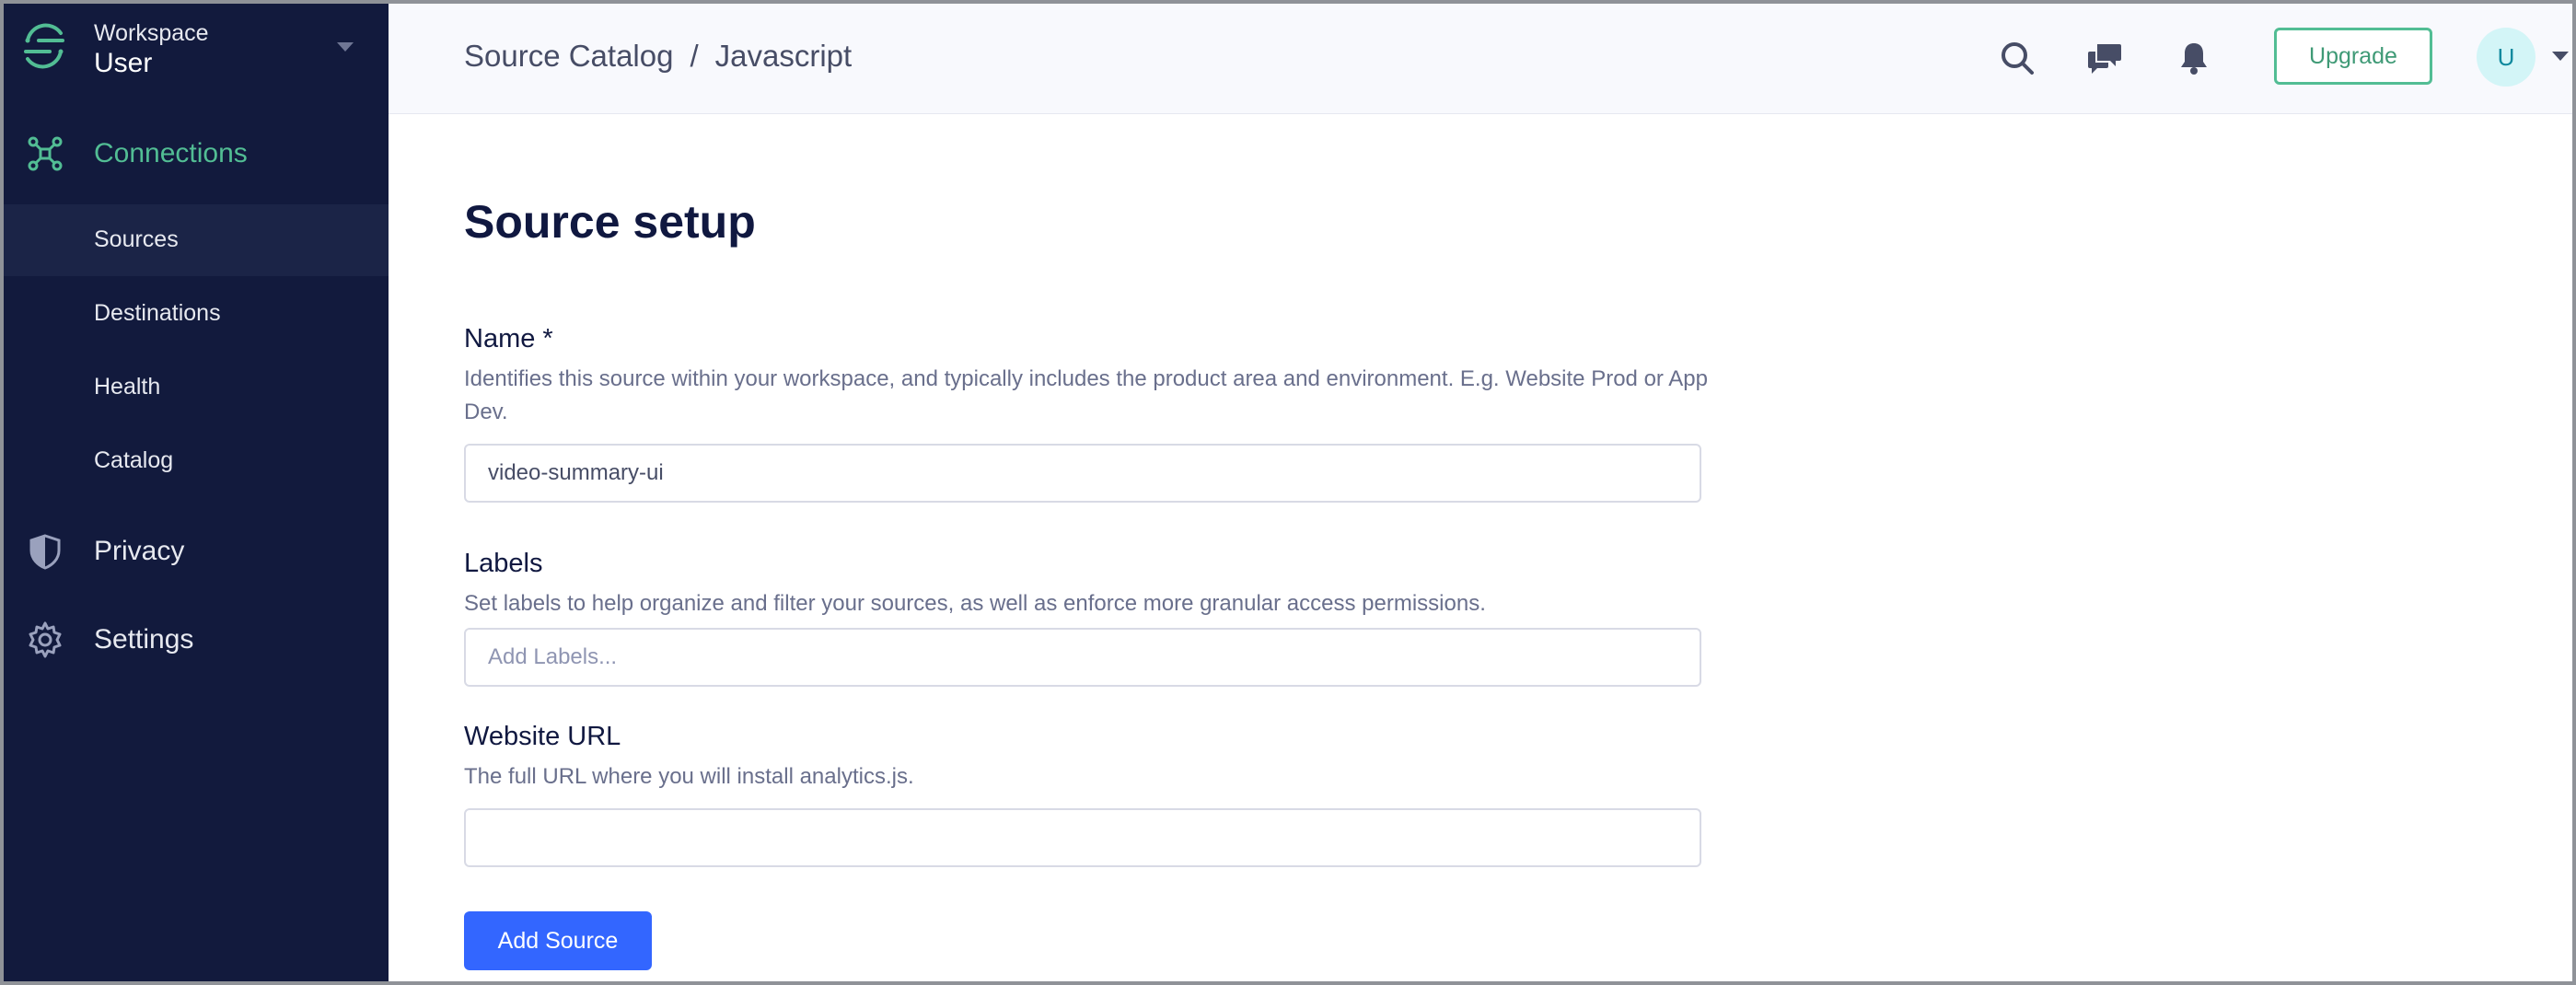 The height and width of the screenshot is (985, 2576). I want to click on breadcrumb-source-catalog: Source Catalog, so click(568, 56).